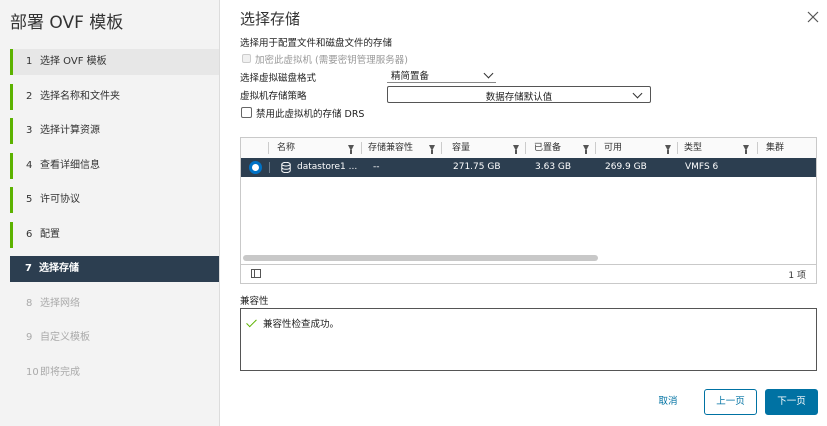  What do you see at coordinates (301, 324) in the screenshot?
I see `compatibility-message: 兼容性检查成功。` at bounding box center [301, 324].